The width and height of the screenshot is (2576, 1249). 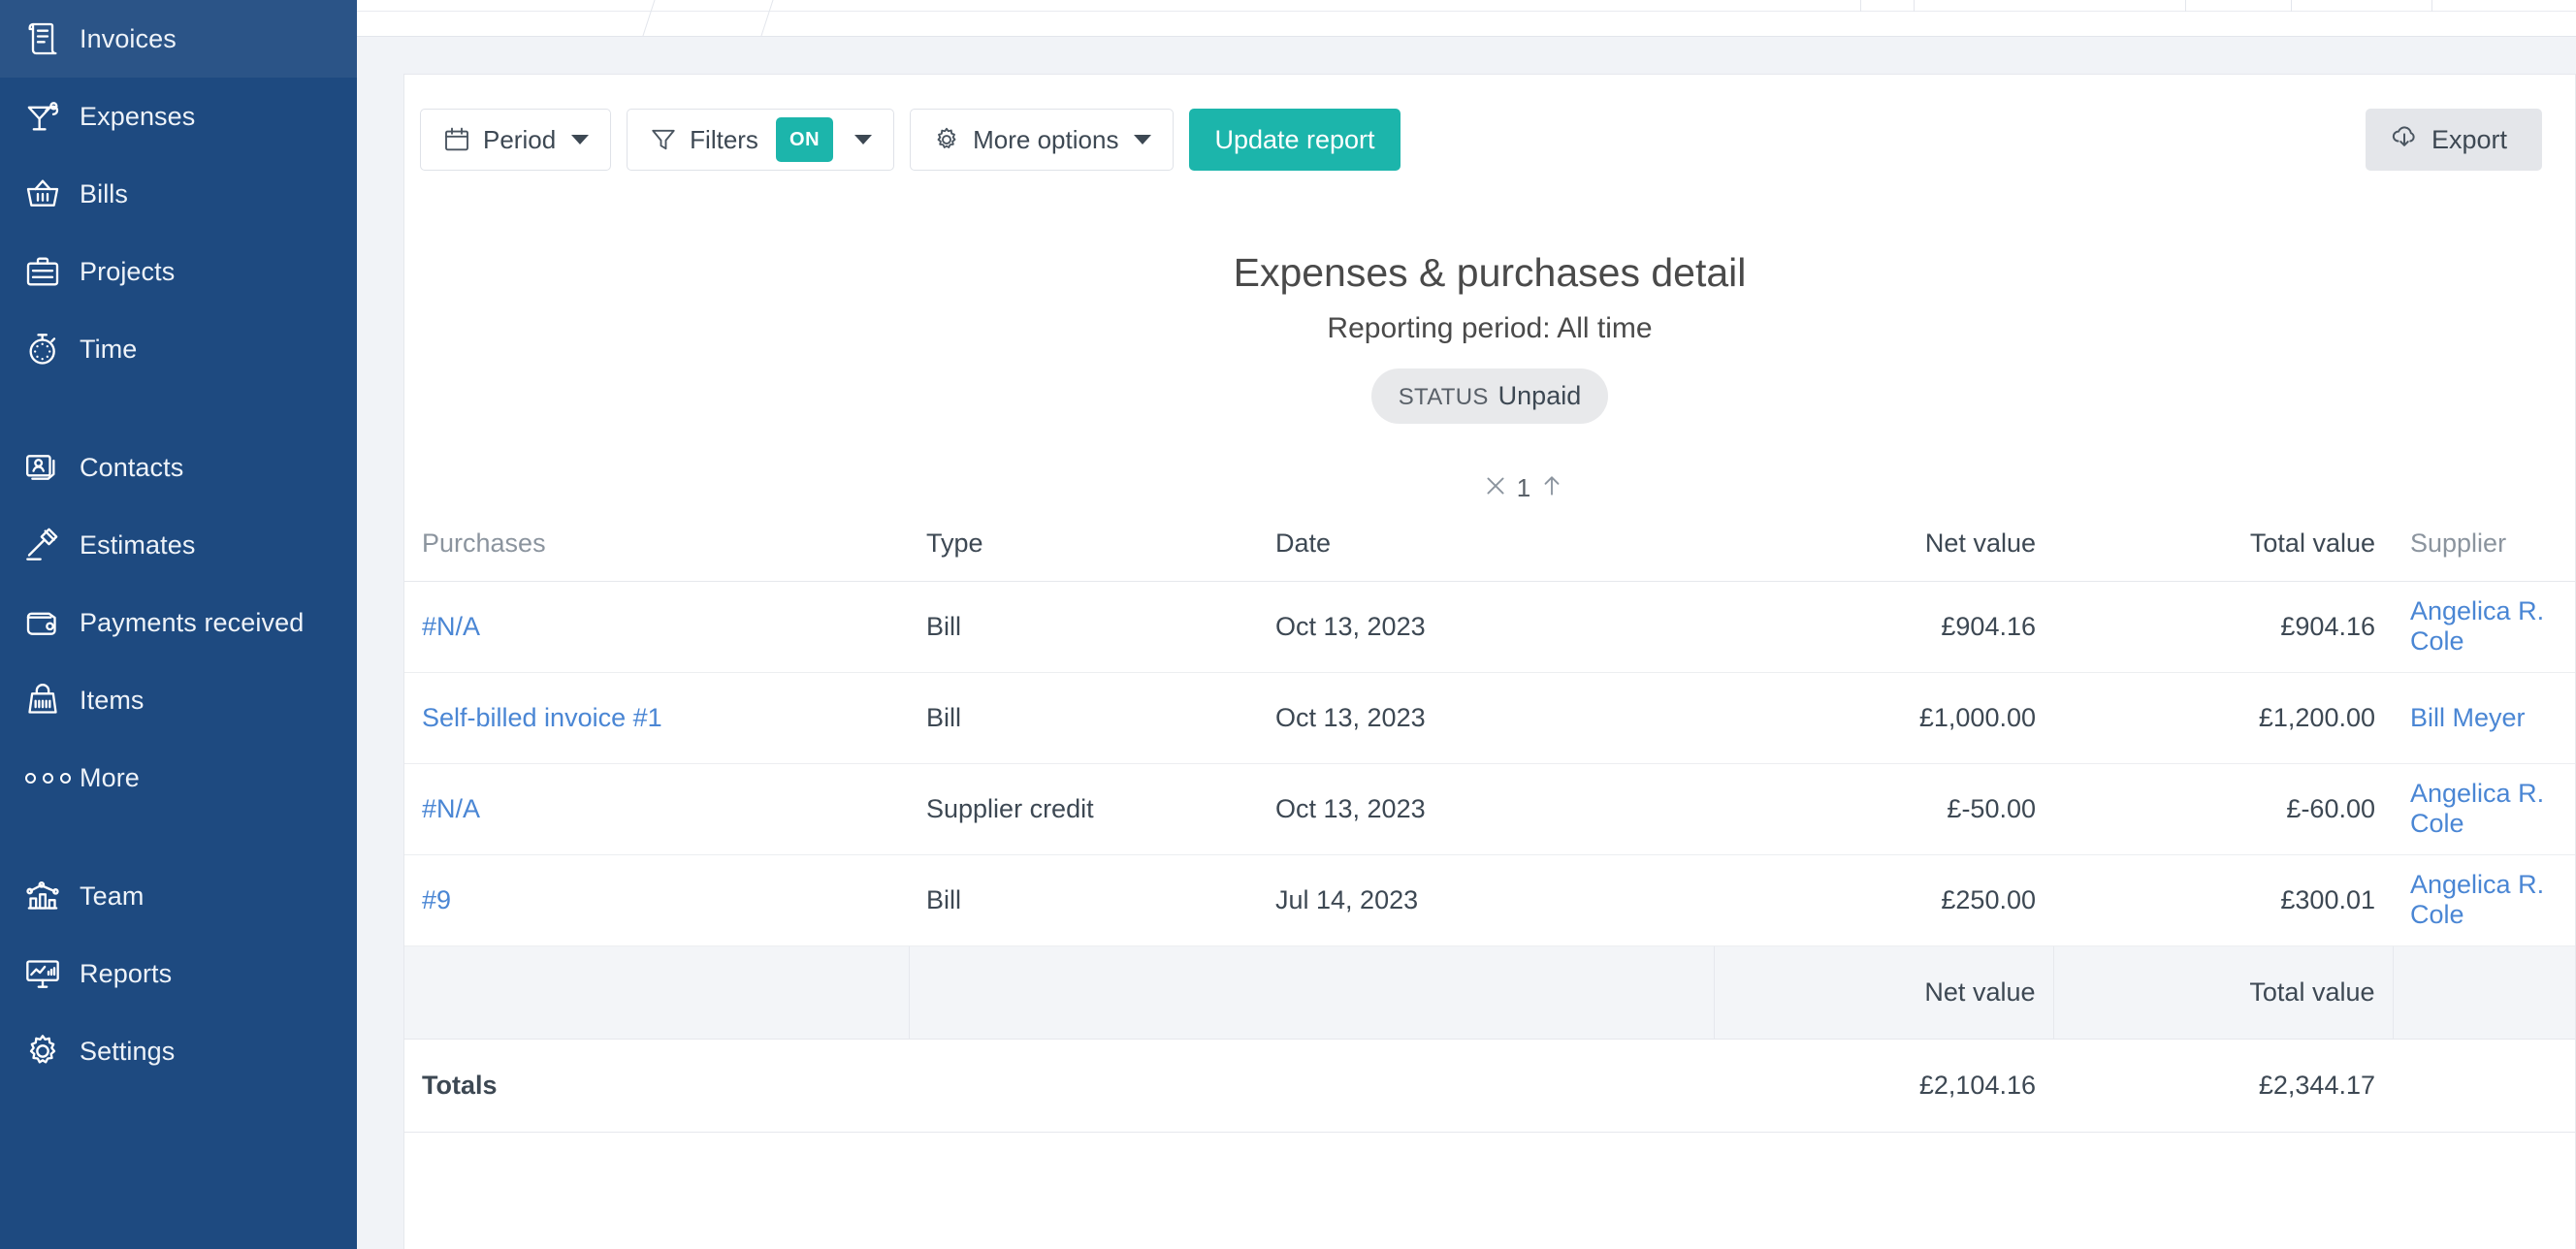 What do you see at coordinates (542, 717) in the screenshot?
I see `purchase-link: Self-billed invoice #1` at bounding box center [542, 717].